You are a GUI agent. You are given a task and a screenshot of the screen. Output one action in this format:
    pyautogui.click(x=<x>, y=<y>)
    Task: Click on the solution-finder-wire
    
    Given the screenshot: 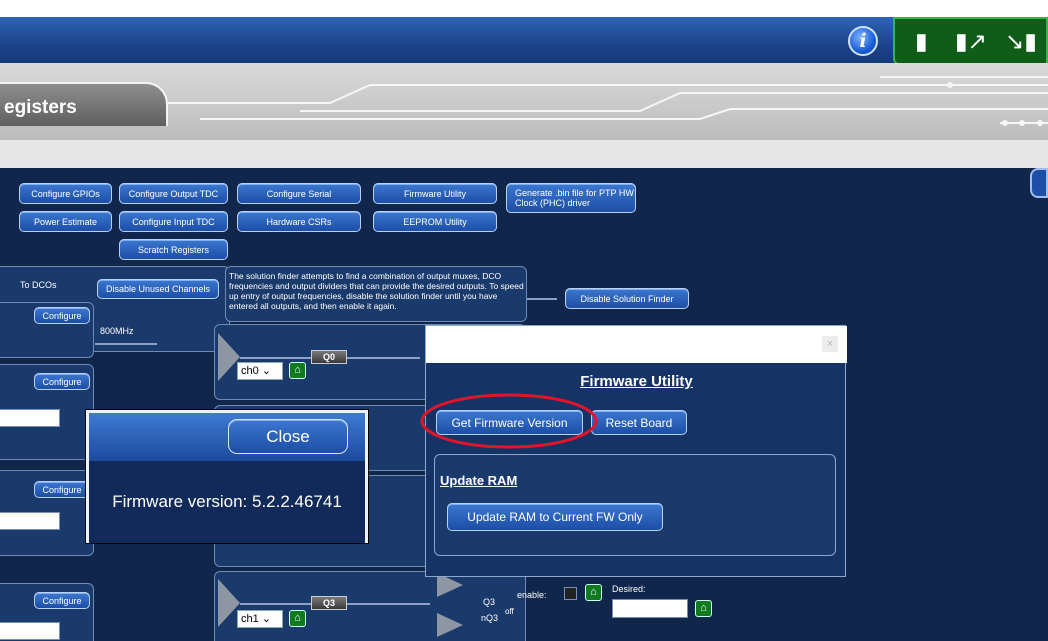 What is the action you would take?
    pyautogui.click(x=542, y=299)
    